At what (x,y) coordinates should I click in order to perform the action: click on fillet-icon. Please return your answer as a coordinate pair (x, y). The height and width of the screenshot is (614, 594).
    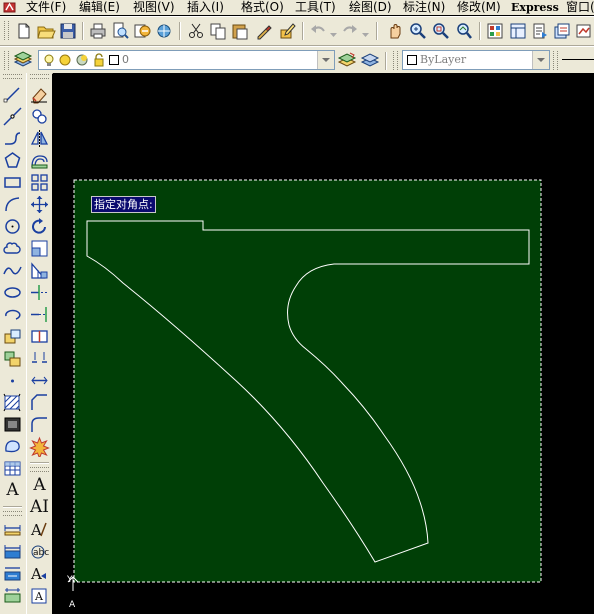
    Looking at the image, I should click on (39, 424).